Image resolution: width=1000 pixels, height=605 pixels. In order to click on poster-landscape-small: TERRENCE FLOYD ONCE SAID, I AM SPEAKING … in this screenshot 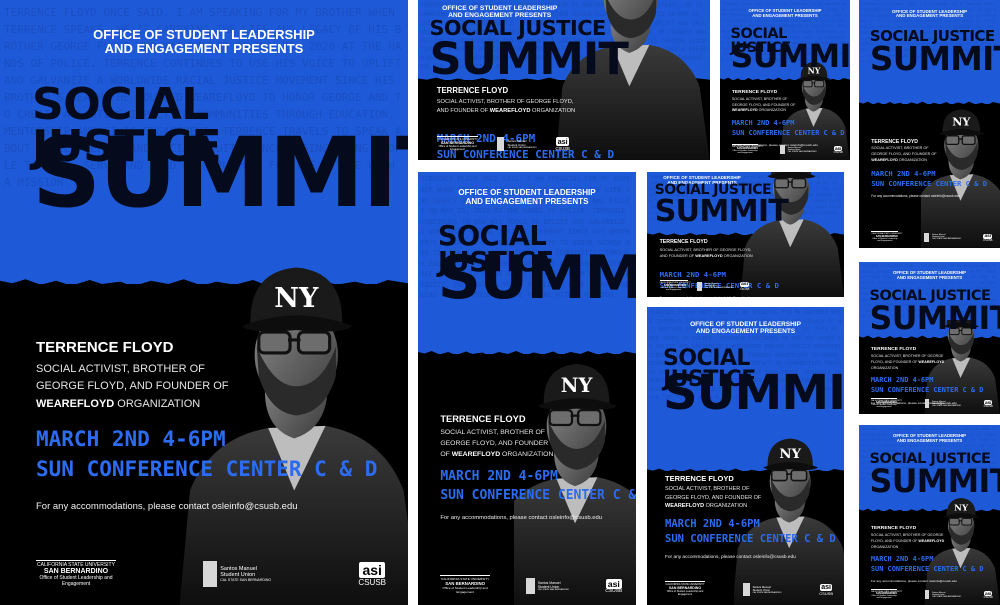, I will do `click(745, 234)`.